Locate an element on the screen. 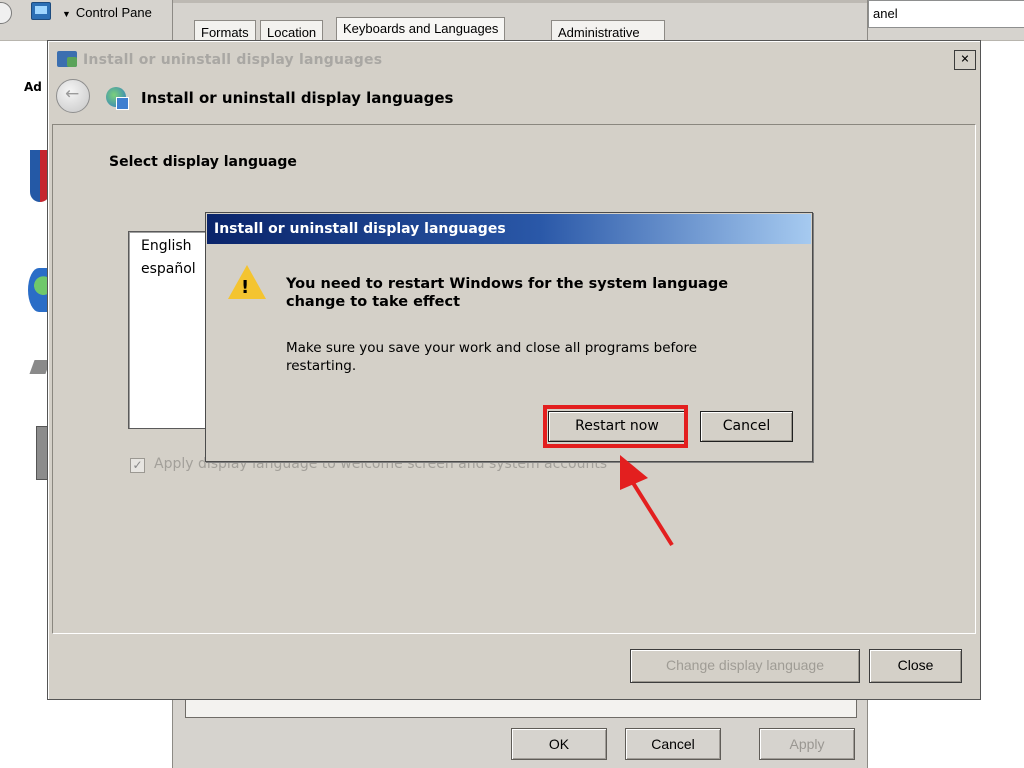 Image resolution: width=1024 pixels, height=768 pixels. message-titlebar: Install or uninstall display languages is located at coordinates (509, 229).